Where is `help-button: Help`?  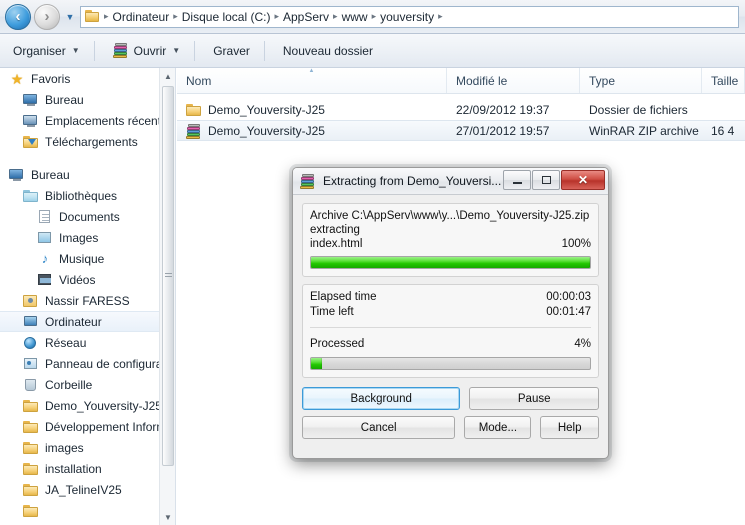 help-button: Help is located at coordinates (569, 427).